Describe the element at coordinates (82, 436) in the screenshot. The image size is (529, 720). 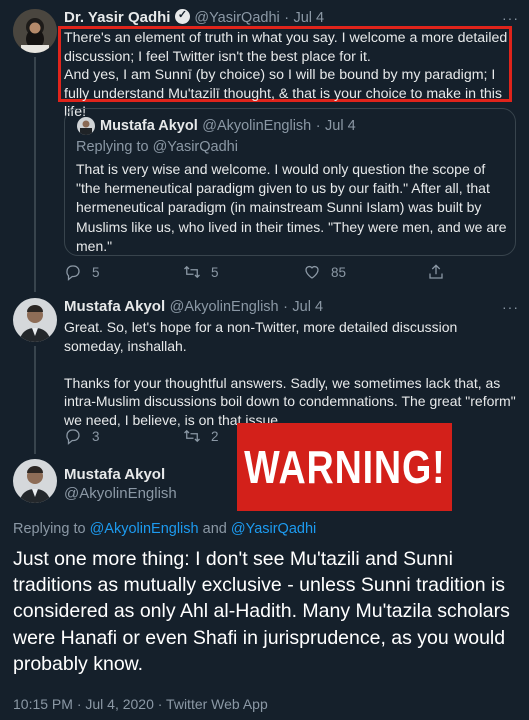
I see `reply-button: 3` at that location.